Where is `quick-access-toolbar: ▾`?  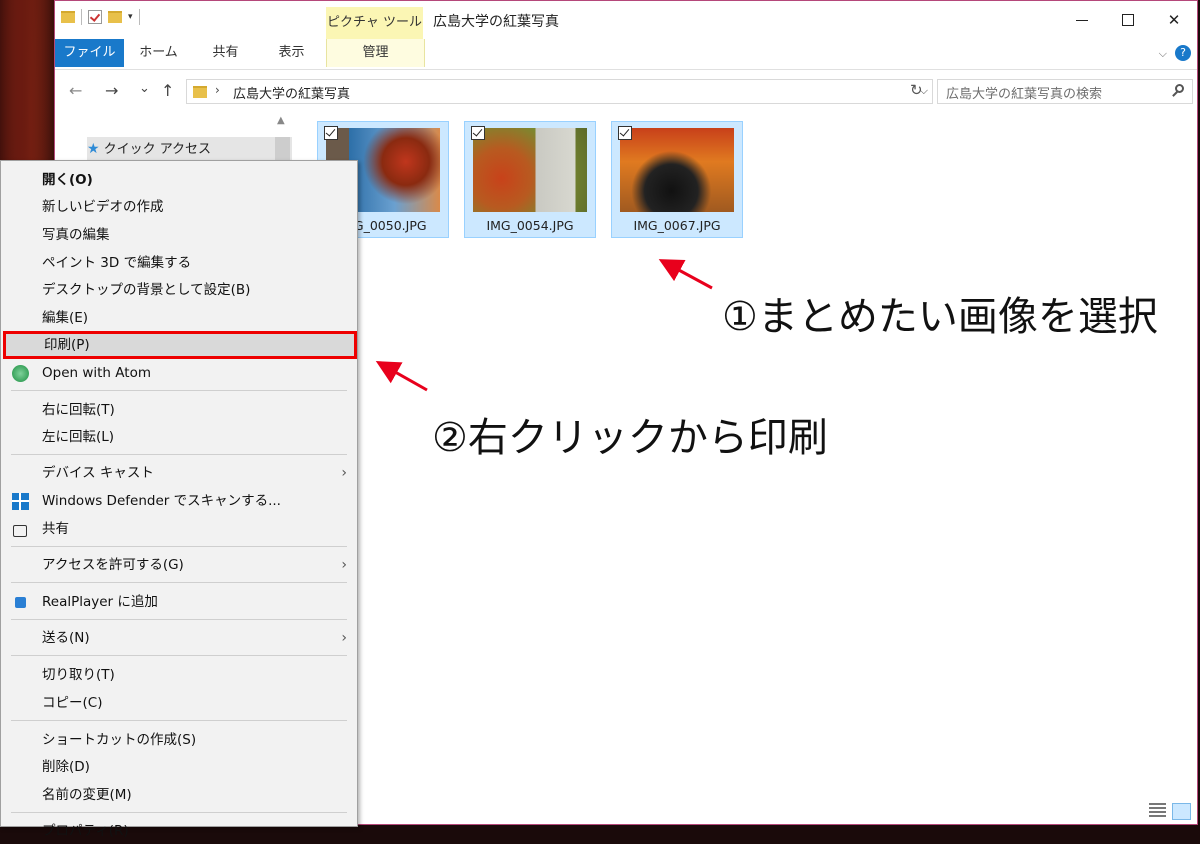
quick-access-toolbar: ▾ is located at coordinates (100, 17).